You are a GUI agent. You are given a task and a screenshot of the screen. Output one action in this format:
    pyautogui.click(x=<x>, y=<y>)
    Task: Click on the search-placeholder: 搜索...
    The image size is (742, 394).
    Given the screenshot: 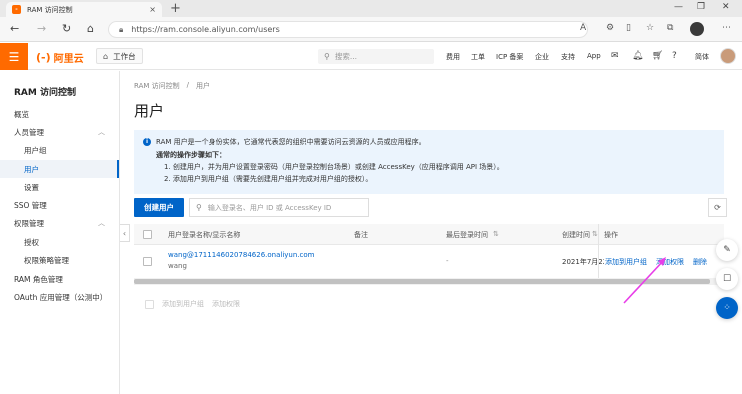 What is the action you would take?
    pyautogui.click(x=346, y=56)
    